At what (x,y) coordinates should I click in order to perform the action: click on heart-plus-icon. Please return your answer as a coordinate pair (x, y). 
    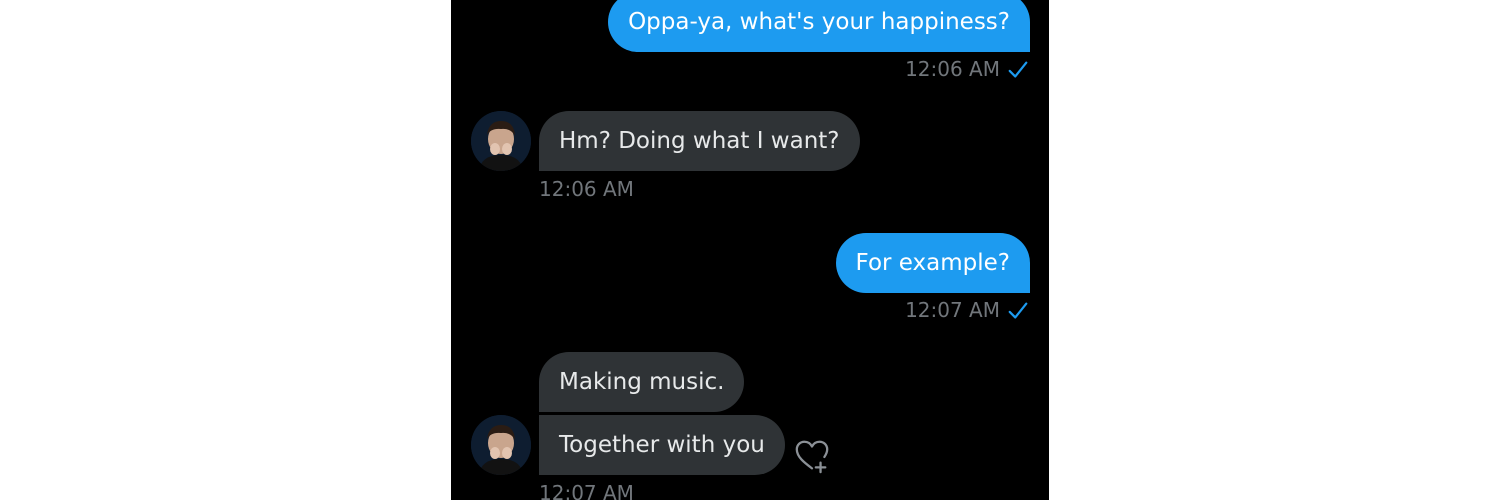
    Looking at the image, I should click on (812, 456).